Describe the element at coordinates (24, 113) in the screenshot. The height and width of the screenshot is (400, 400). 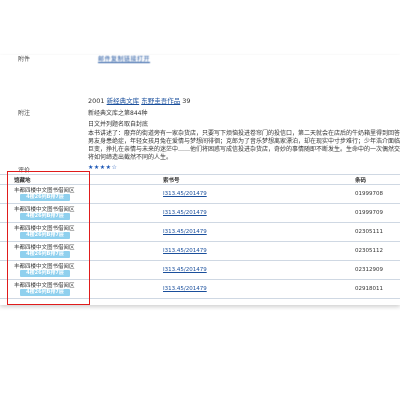
I see `field-label-note: 附注` at that location.